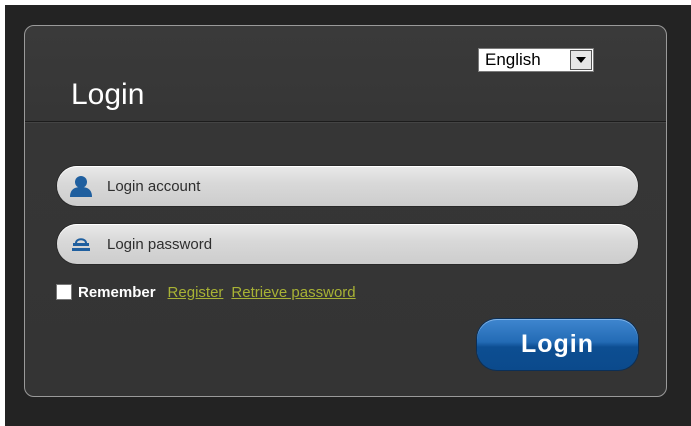 The height and width of the screenshot is (426, 691). Describe the element at coordinates (345, 122) in the screenshot. I see `header-divider` at that location.